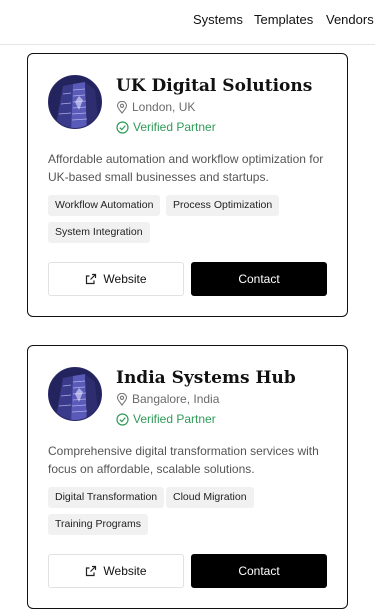 The height and width of the screenshot is (611, 375). I want to click on vendor-location-text: Bangalore, India, so click(176, 399).